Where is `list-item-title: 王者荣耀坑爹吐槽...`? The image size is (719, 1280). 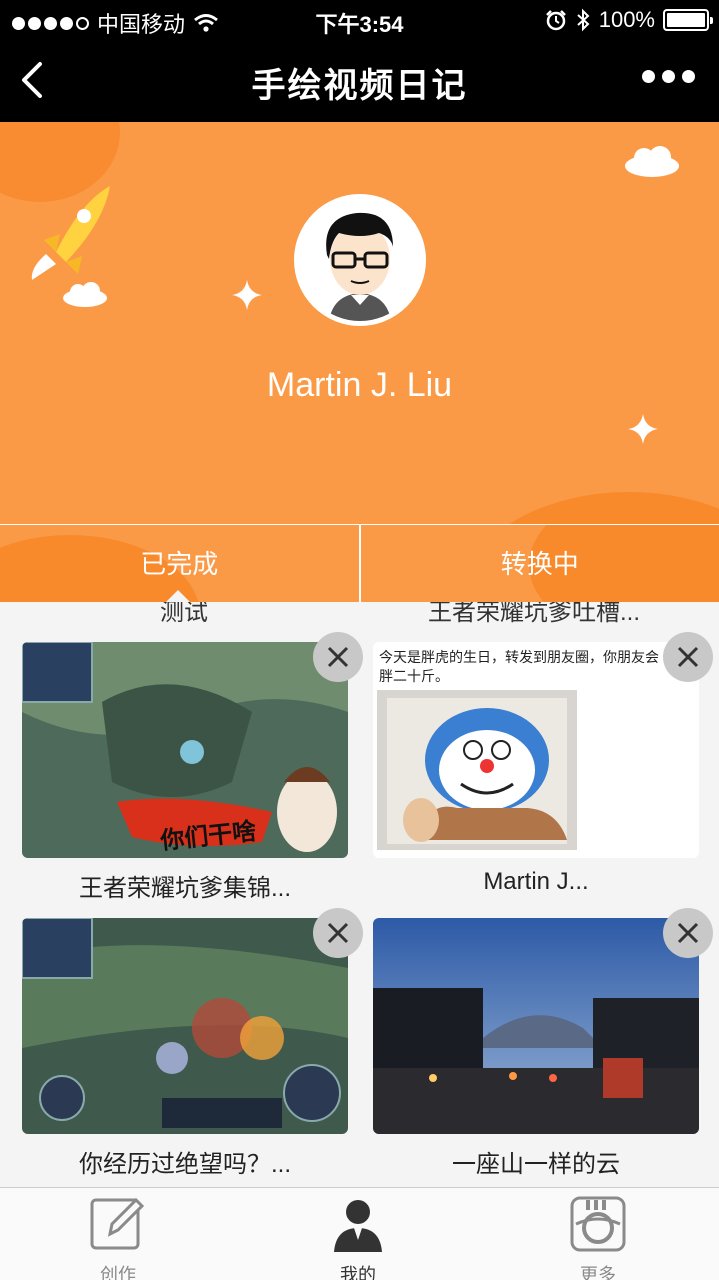 list-item-title: 王者荣耀坑爹吐槽... is located at coordinates (533, 614).